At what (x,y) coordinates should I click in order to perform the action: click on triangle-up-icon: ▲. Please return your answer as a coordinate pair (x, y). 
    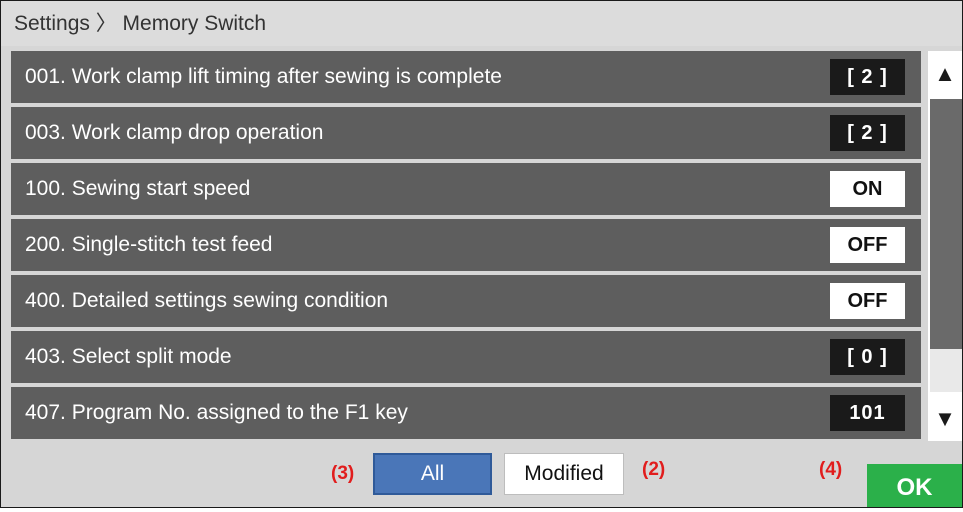
    Looking at the image, I should click on (945, 73).